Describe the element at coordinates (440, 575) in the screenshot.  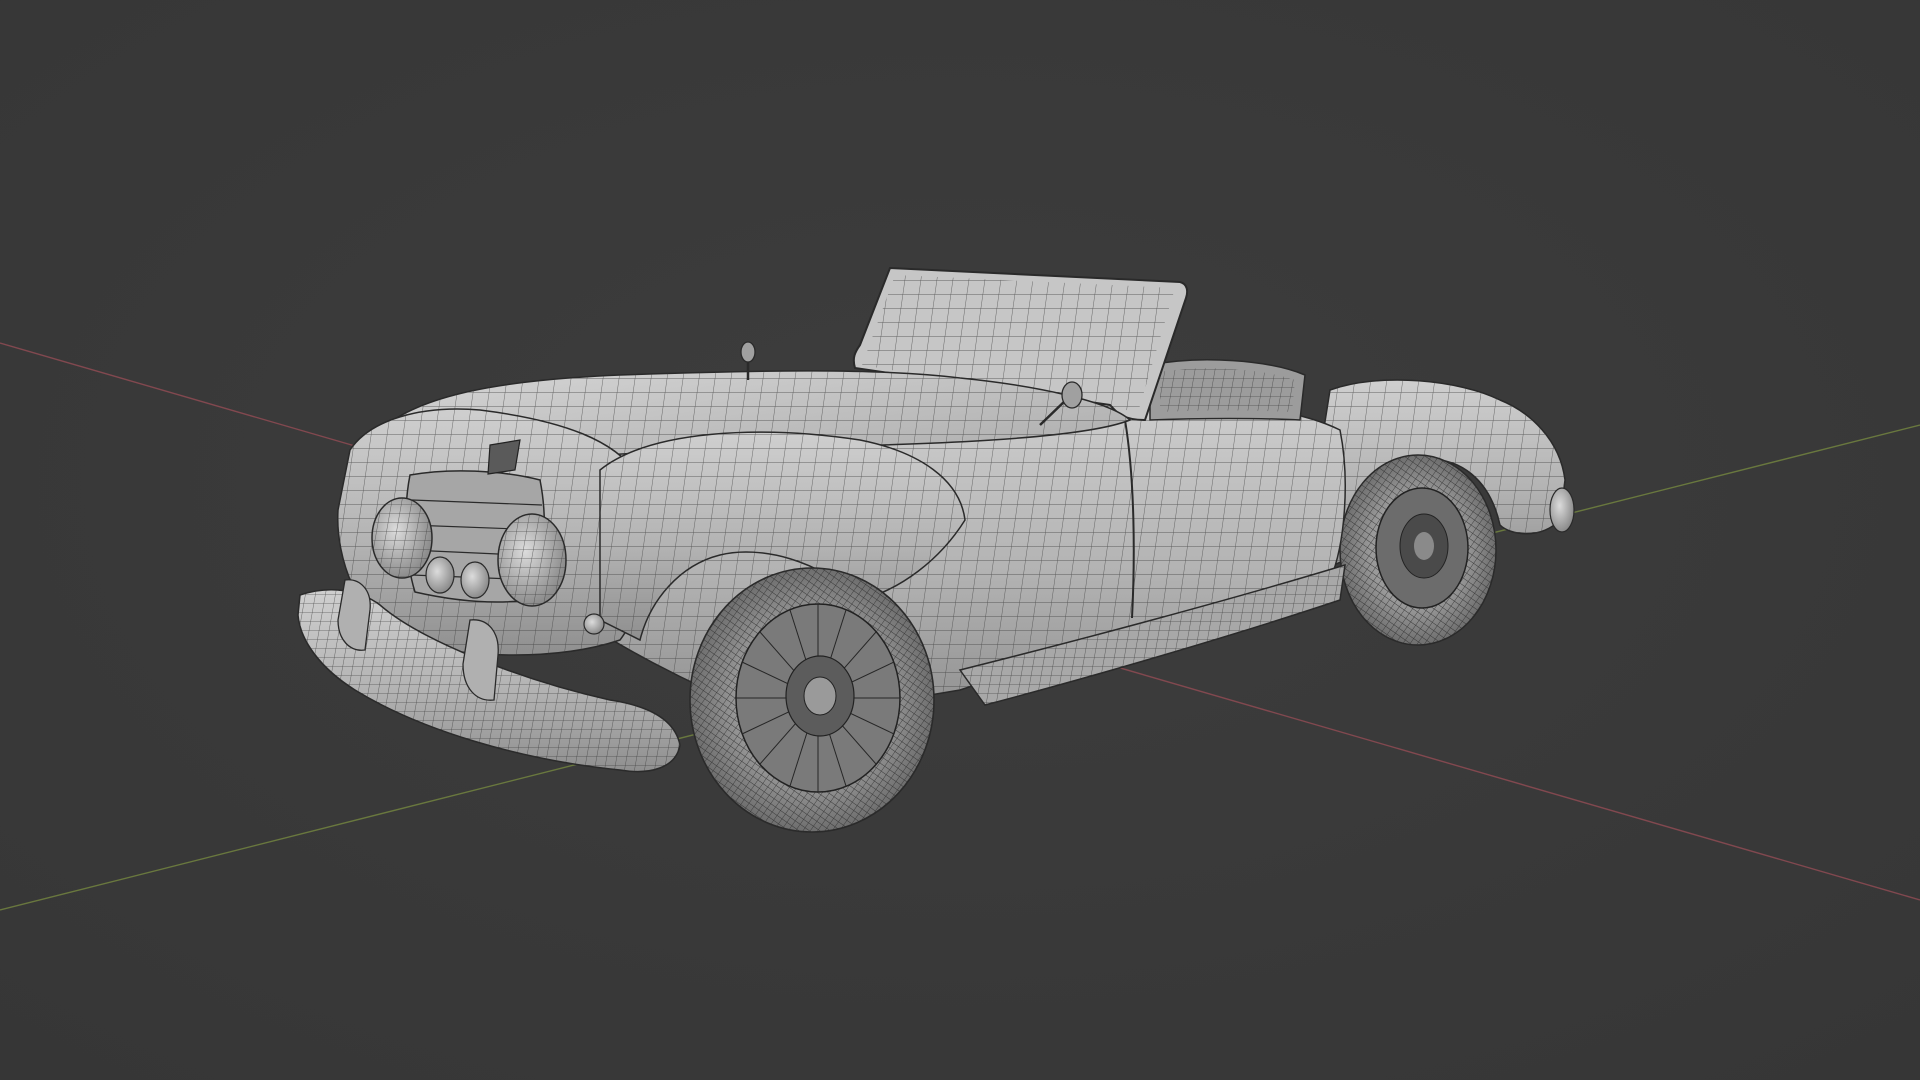
I see `fog-lamp-left` at that location.